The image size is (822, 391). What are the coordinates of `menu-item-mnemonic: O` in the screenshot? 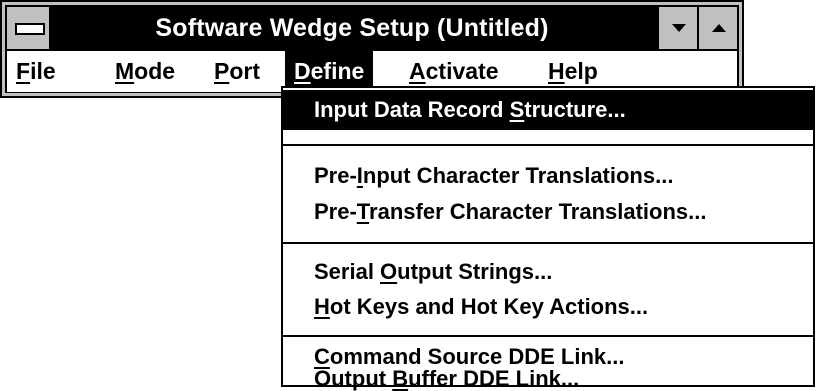 It's located at (389, 271).